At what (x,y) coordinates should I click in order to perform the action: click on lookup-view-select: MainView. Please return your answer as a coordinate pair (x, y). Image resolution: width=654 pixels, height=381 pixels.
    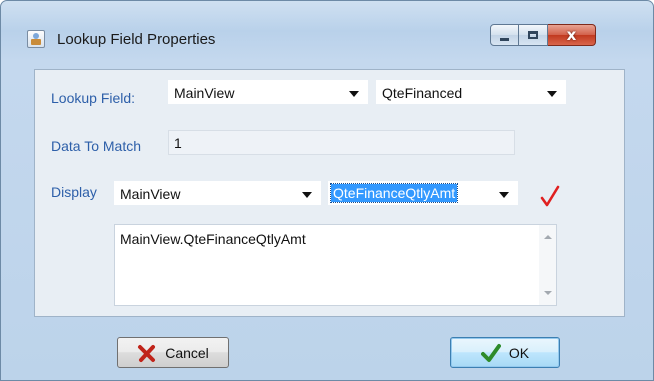
    Looking at the image, I should click on (268, 92).